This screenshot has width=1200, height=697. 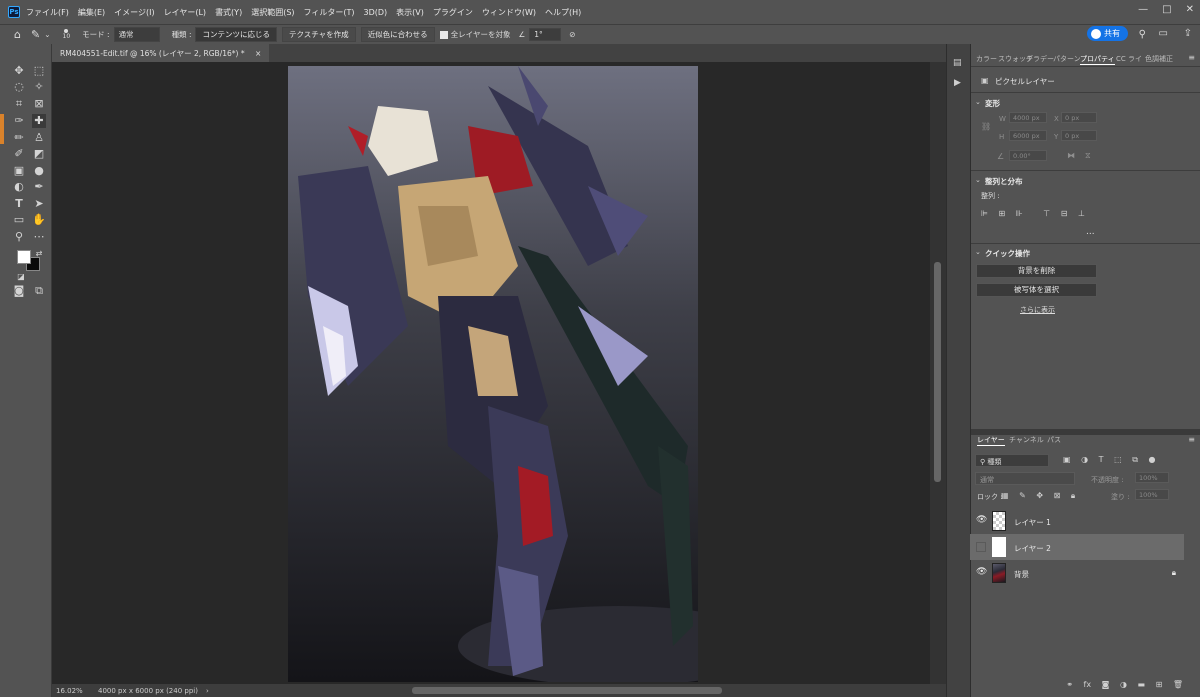 What do you see at coordinates (376, 12) in the screenshot?
I see `menu-3d: 3D(D)` at bounding box center [376, 12].